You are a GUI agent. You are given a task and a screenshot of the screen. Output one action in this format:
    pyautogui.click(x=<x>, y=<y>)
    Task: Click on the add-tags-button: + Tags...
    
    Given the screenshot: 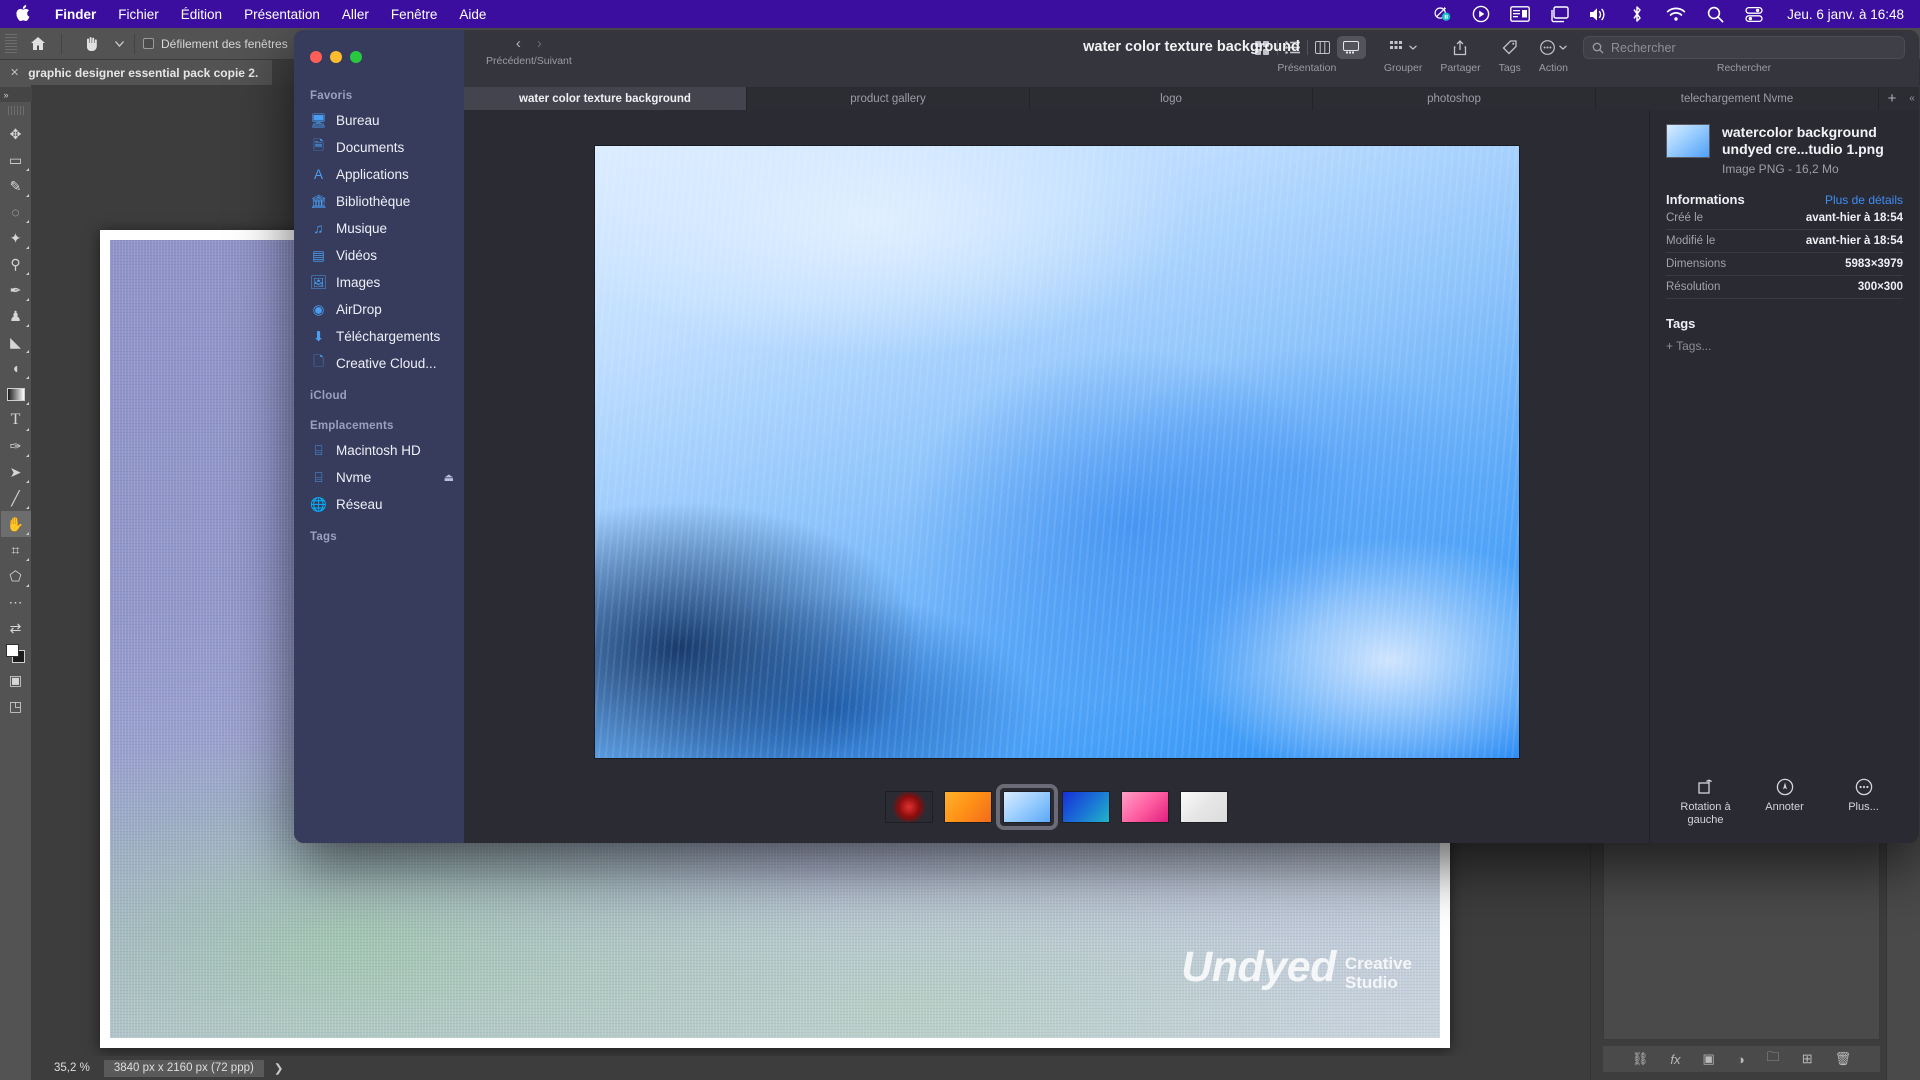 What is the action you would take?
    pyautogui.click(x=1784, y=346)
    